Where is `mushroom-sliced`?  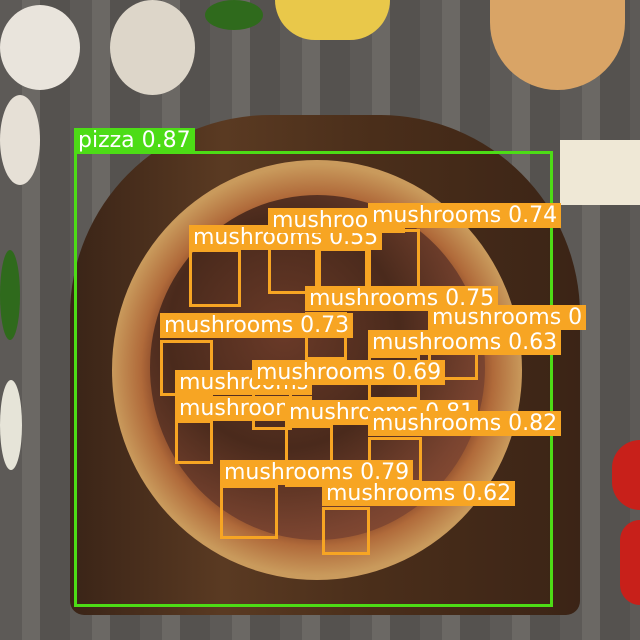
mushroom-sliced is located at coordinates (152, 47).